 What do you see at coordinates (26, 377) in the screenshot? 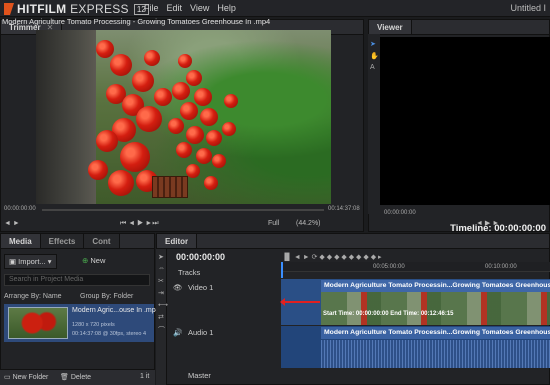
I see `new-folder-button: ▭ New Folder` at bounding box center [26, 377].